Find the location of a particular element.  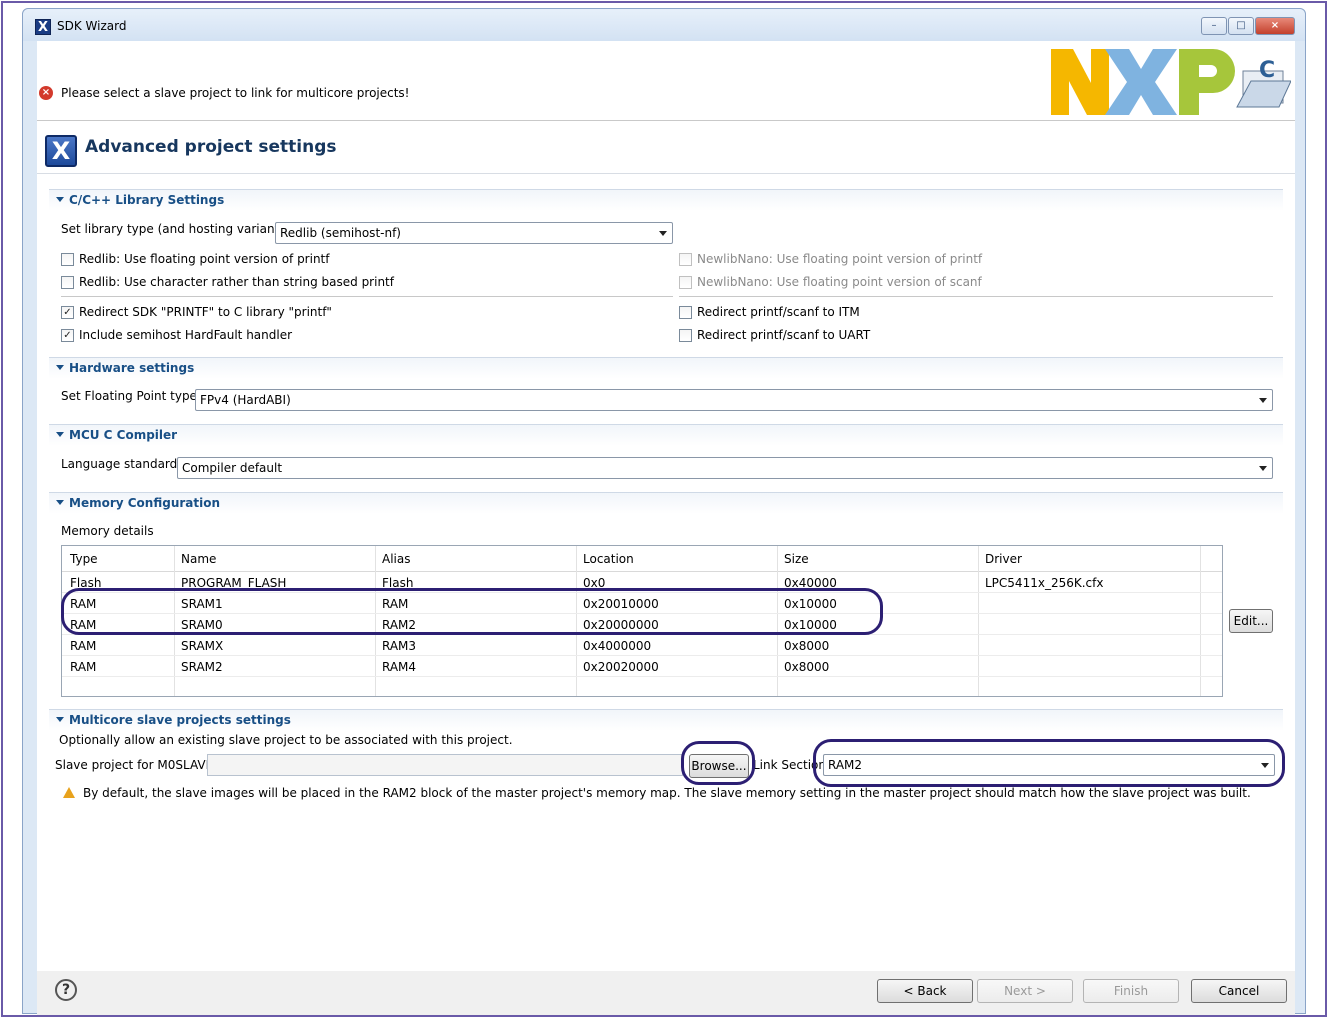

language-select: Compiler default is located at coordinates (725, 468).